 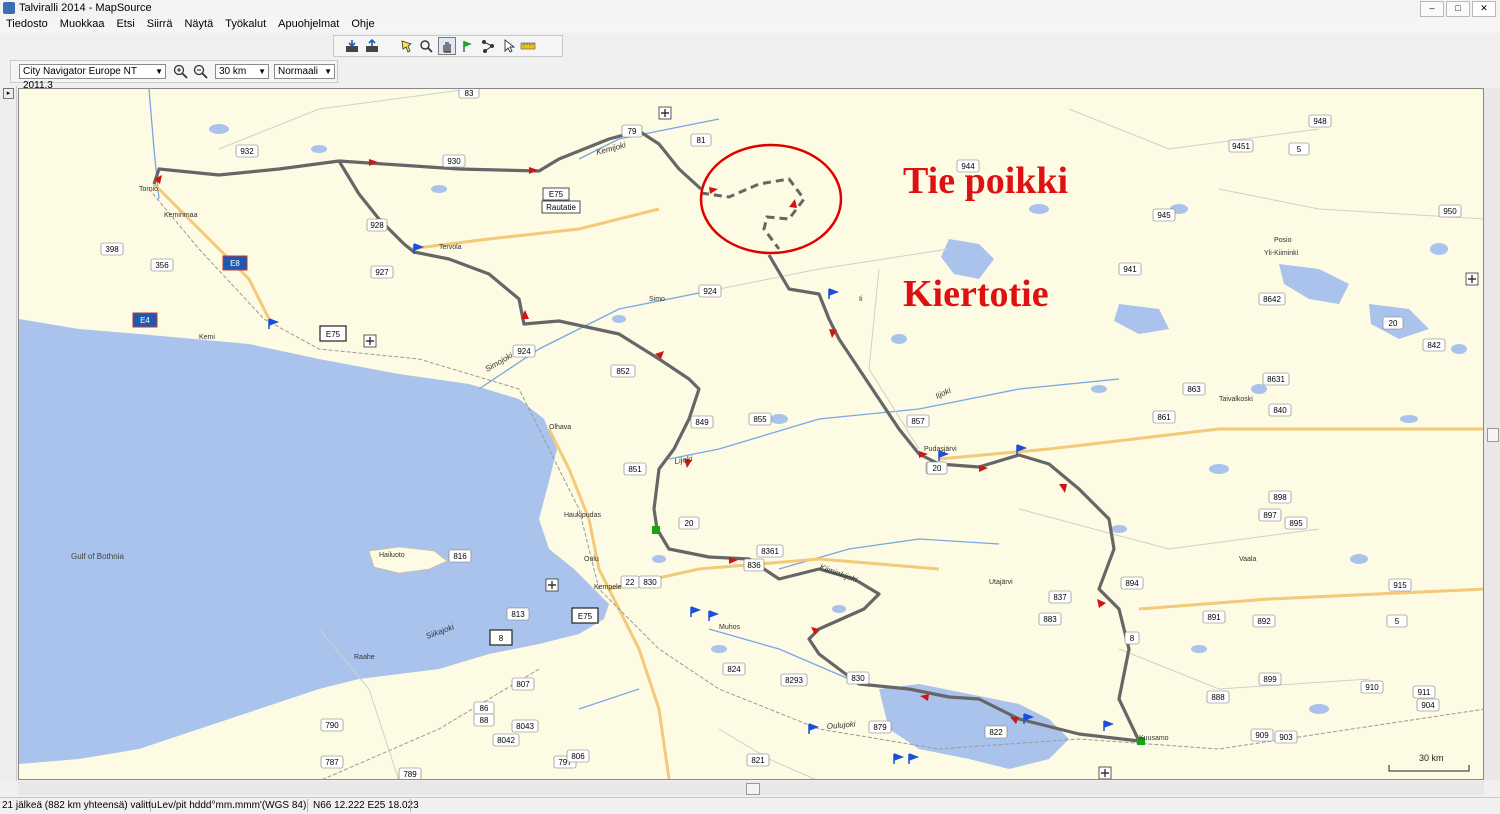 What do you see at coordinates (484, 708) in the screenshot?
I see `road-shield: 86` at bounding box center [484, 708].